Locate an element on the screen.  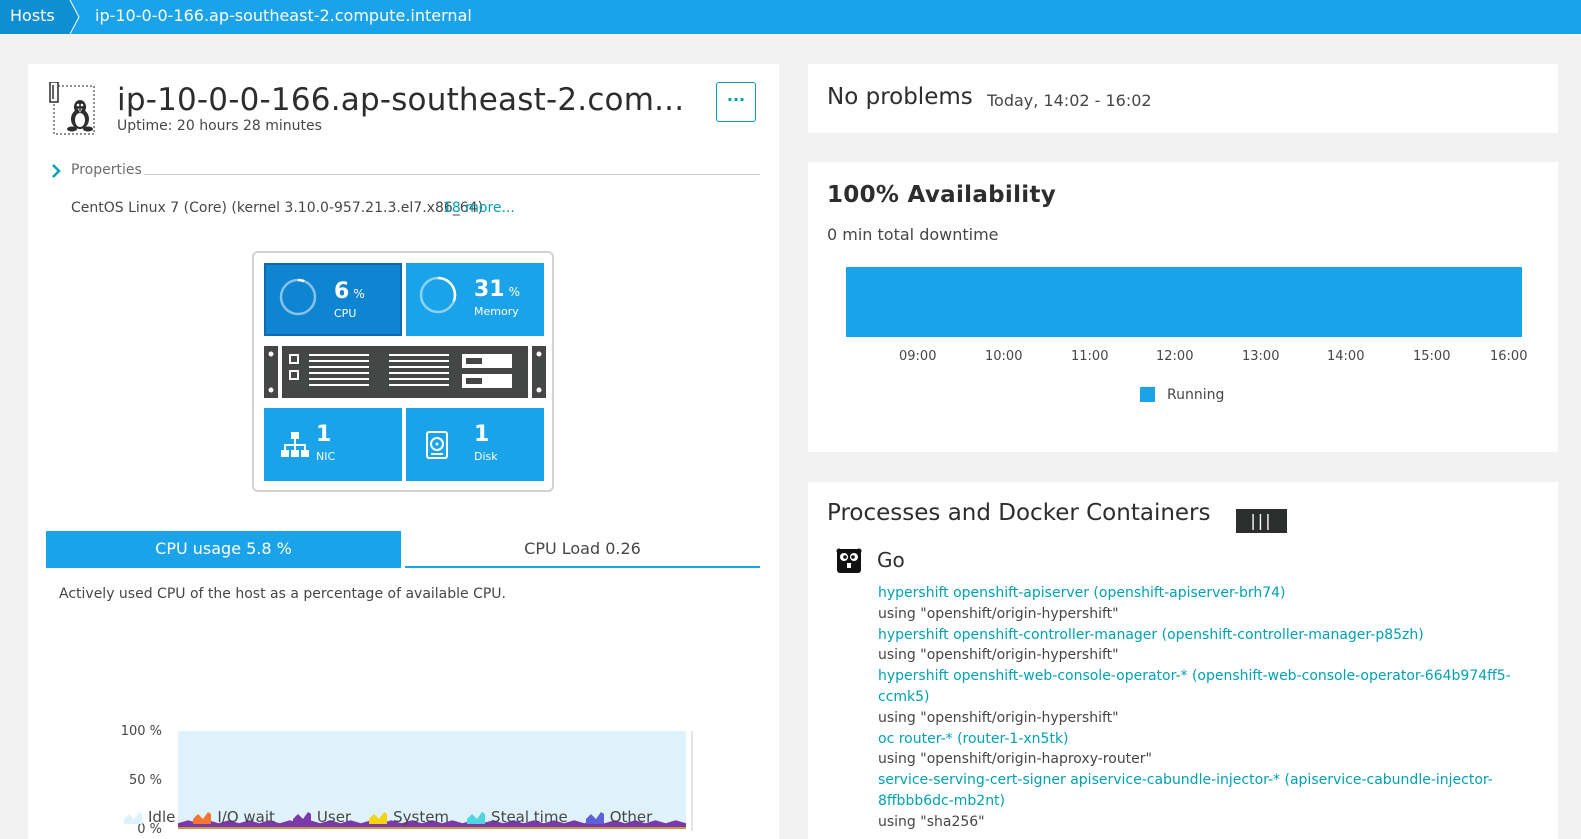
process-link: oc router-* (router-1-xn5tk) is located at coordinates (1208, 739).